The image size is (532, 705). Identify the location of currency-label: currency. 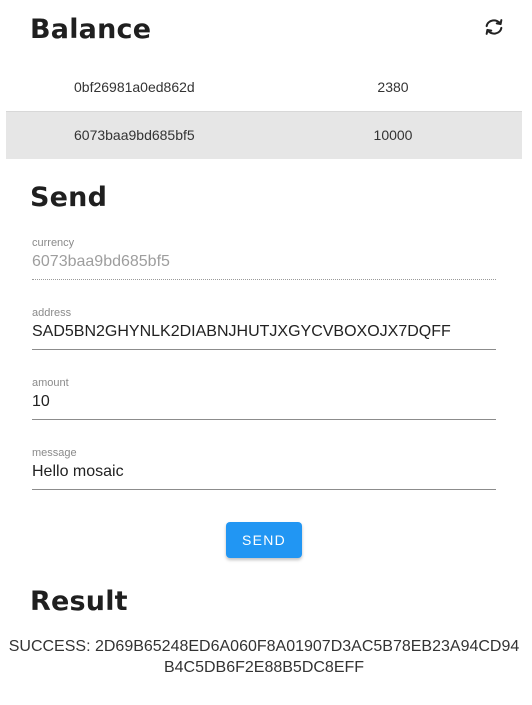
(53, 243).